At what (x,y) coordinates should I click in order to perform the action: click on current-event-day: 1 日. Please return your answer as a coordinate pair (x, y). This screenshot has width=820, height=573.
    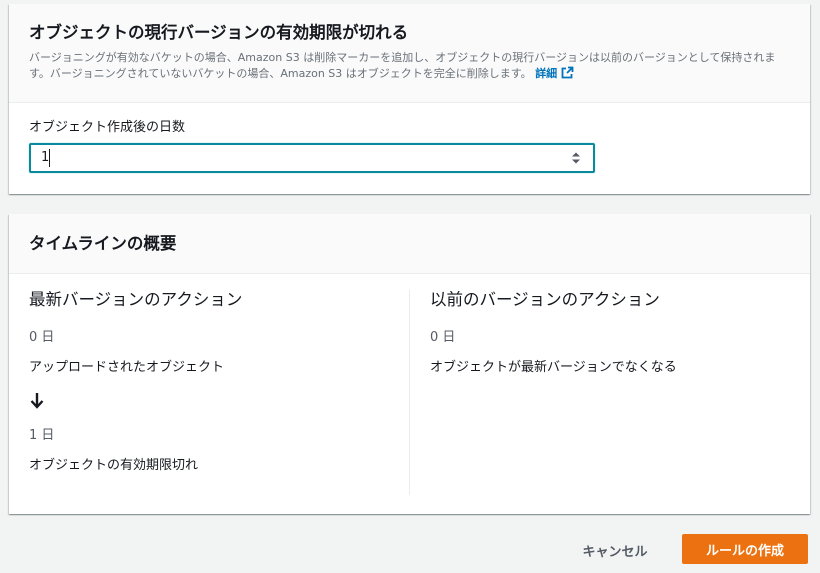
    Looking at the image, I should click on (42, 435).